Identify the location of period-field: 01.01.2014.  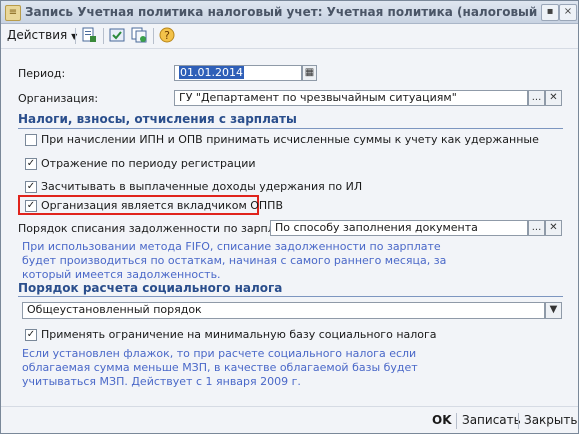
(238, 73).